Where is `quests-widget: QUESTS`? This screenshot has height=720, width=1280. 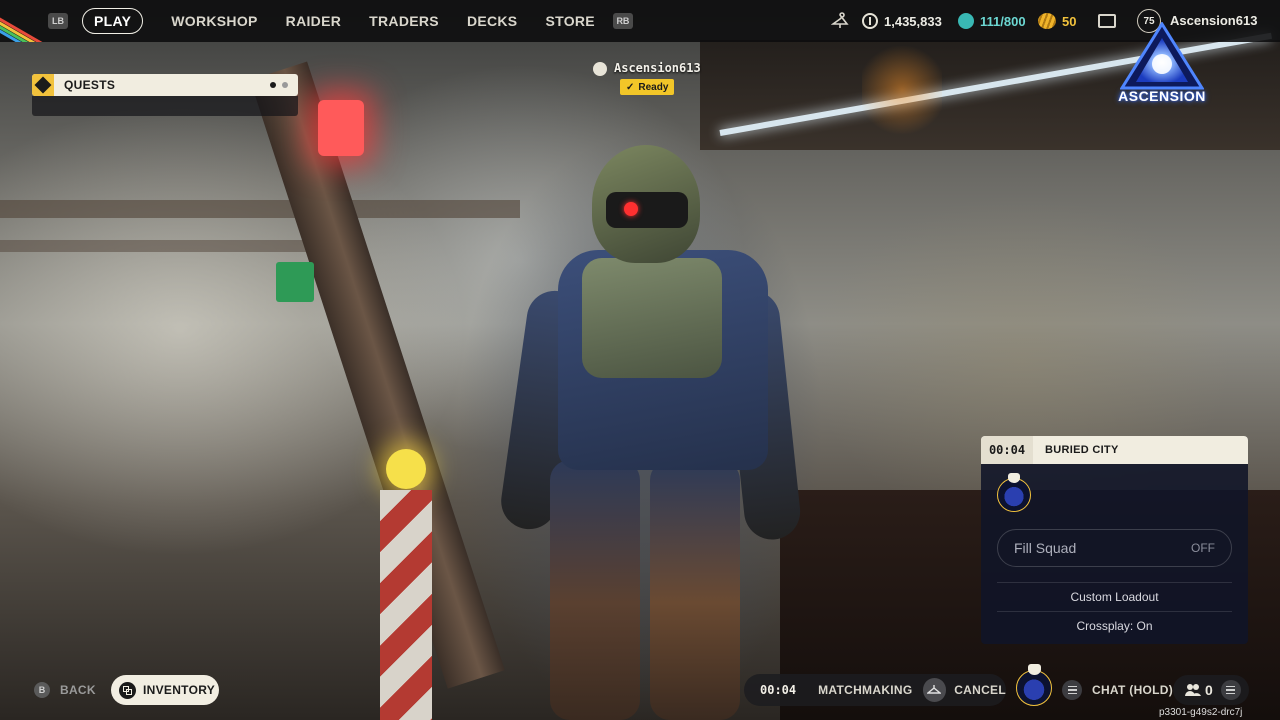
quests-widget: QUESTS is located at coordinates (165, 95).